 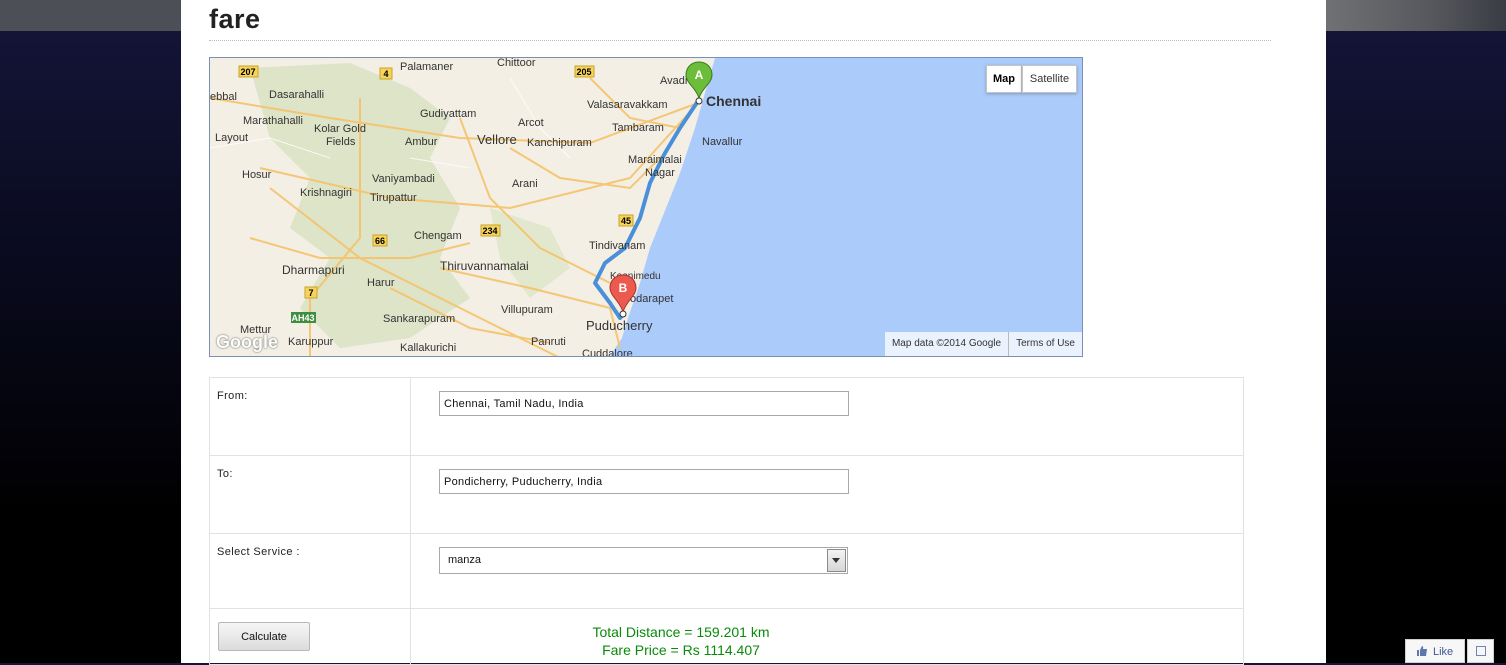 I want to click on service-selected-value: manza, so click(x=465, y=560).